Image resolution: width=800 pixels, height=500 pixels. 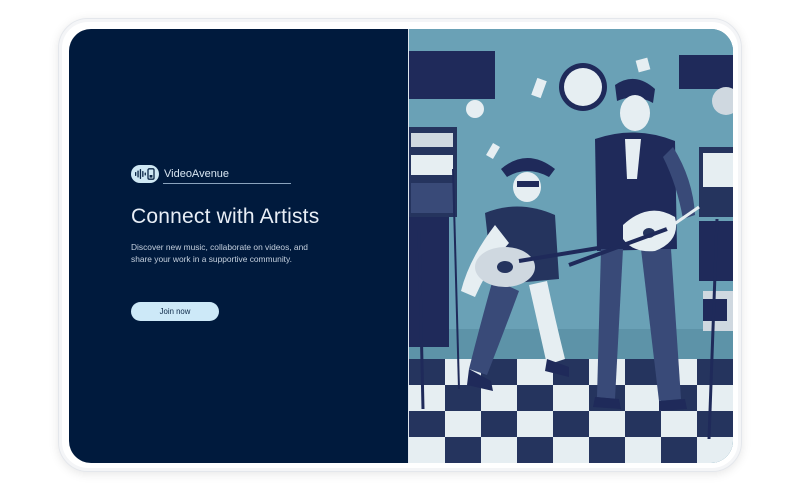 I want to click on hero-title: Connect with Artists, so click(x=225, y=216).